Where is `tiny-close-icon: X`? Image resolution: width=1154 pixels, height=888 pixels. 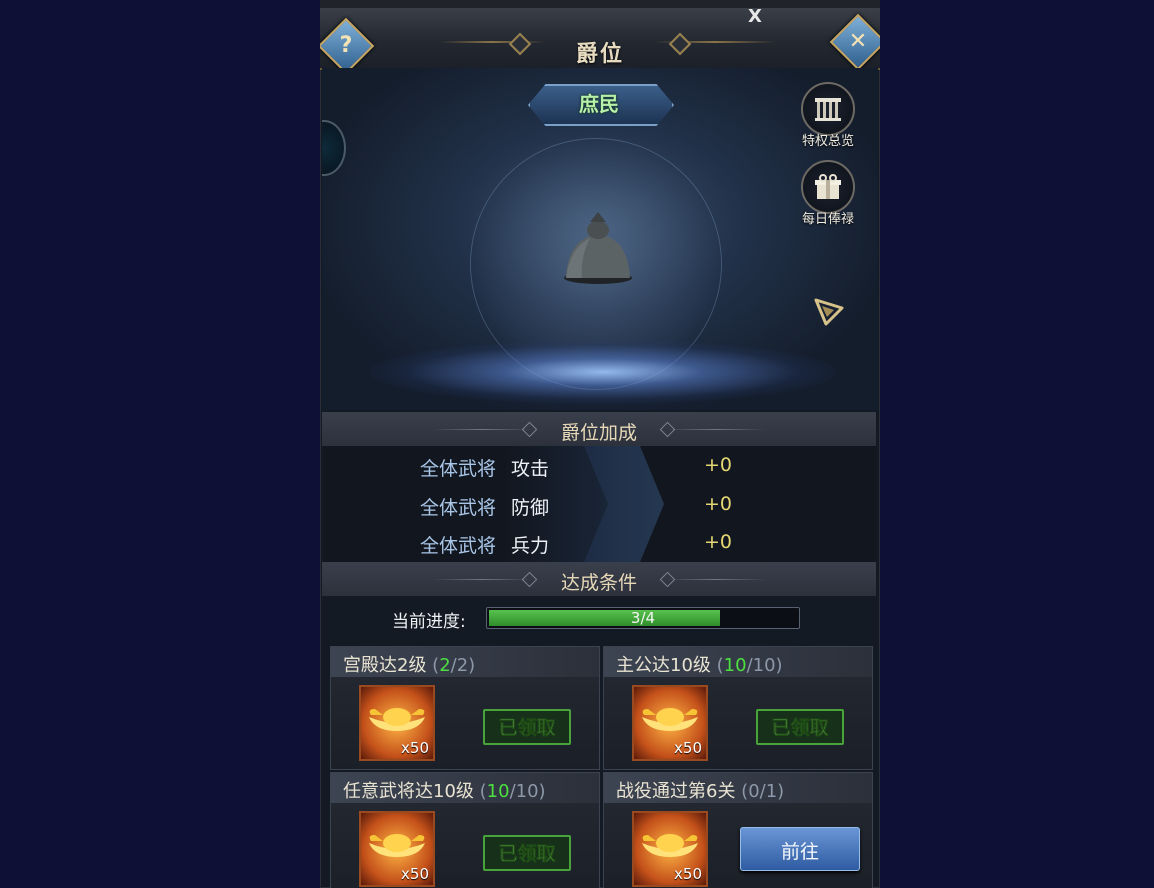
tiny-close-icon: X is located at coordinates (755, 16).